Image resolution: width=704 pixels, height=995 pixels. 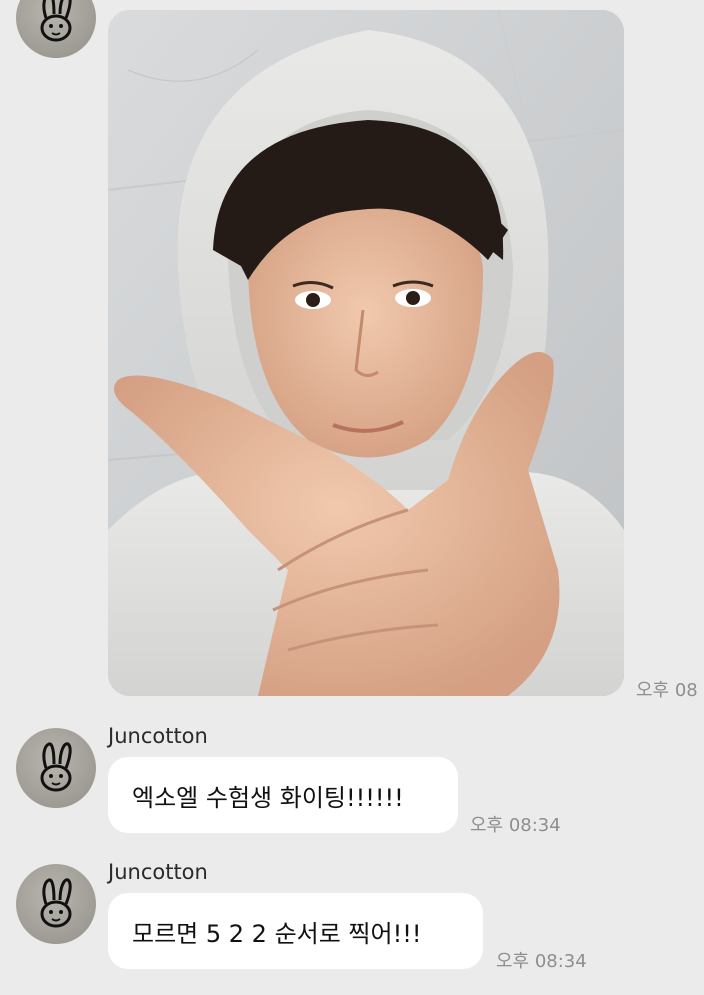 I want to click on message-bubble: 모르면 5 2 2 순서로 찍어!!!, so click(x=295, y=931).